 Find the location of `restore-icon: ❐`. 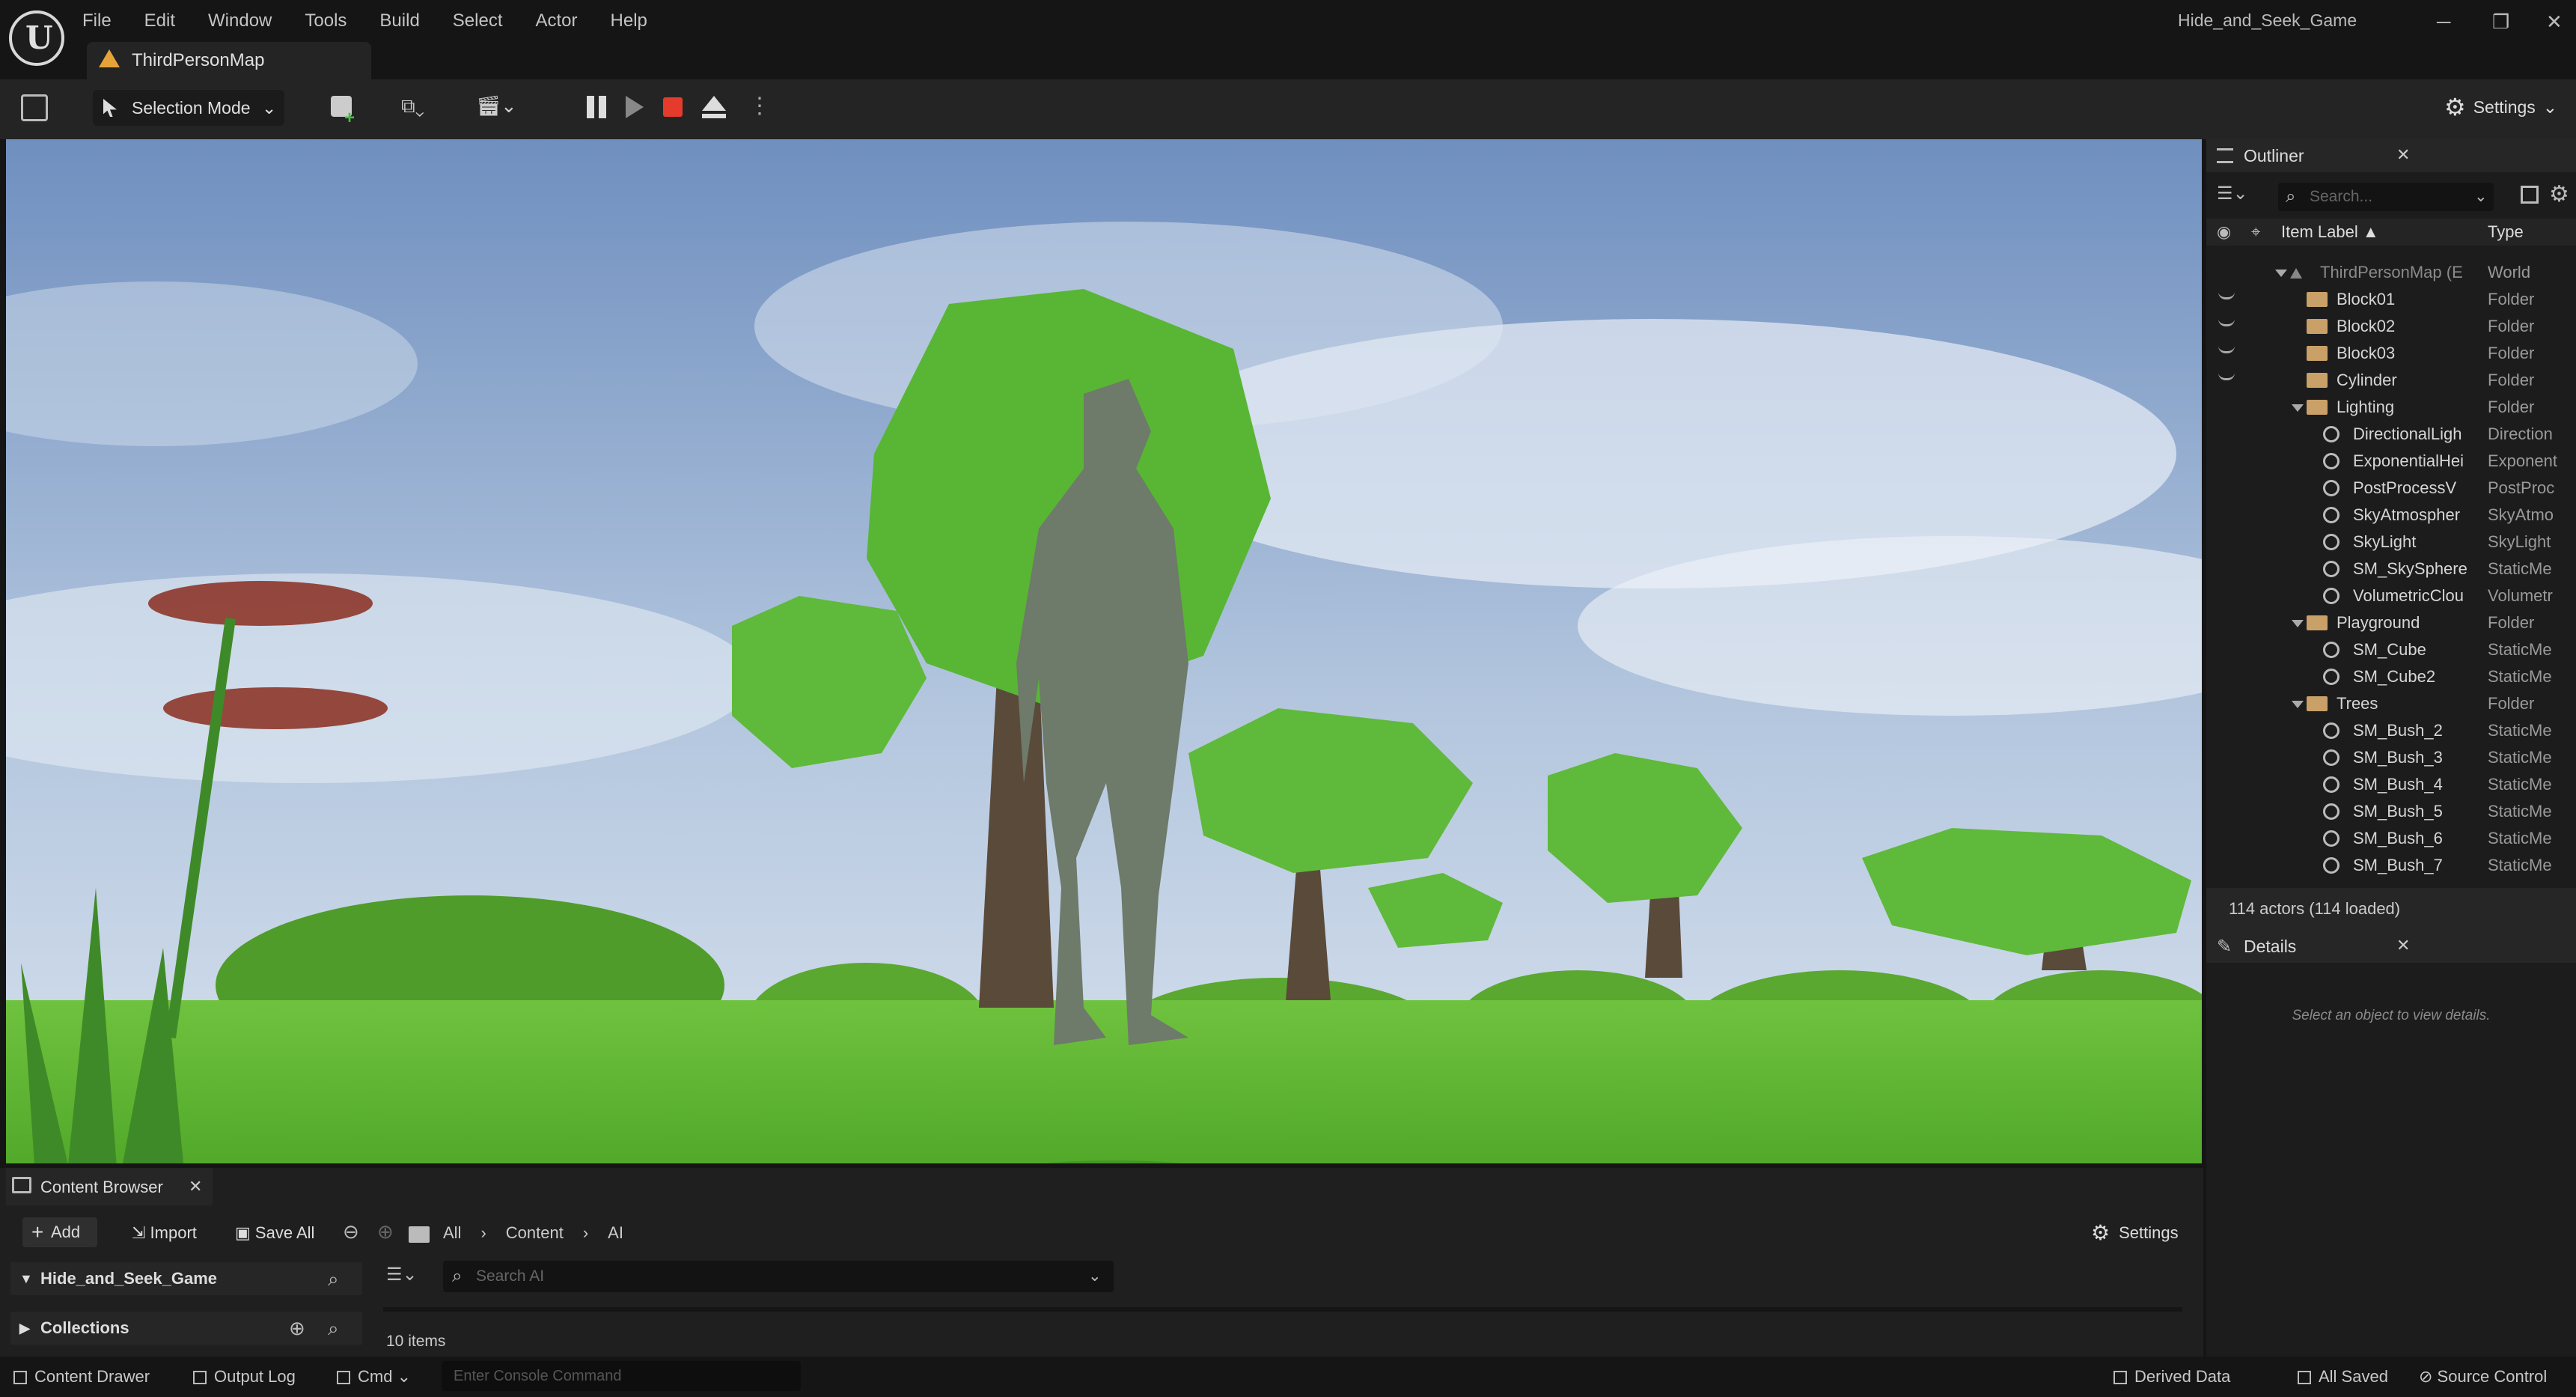

restore-icon: ❐ is located at coordinates (2500, 22).